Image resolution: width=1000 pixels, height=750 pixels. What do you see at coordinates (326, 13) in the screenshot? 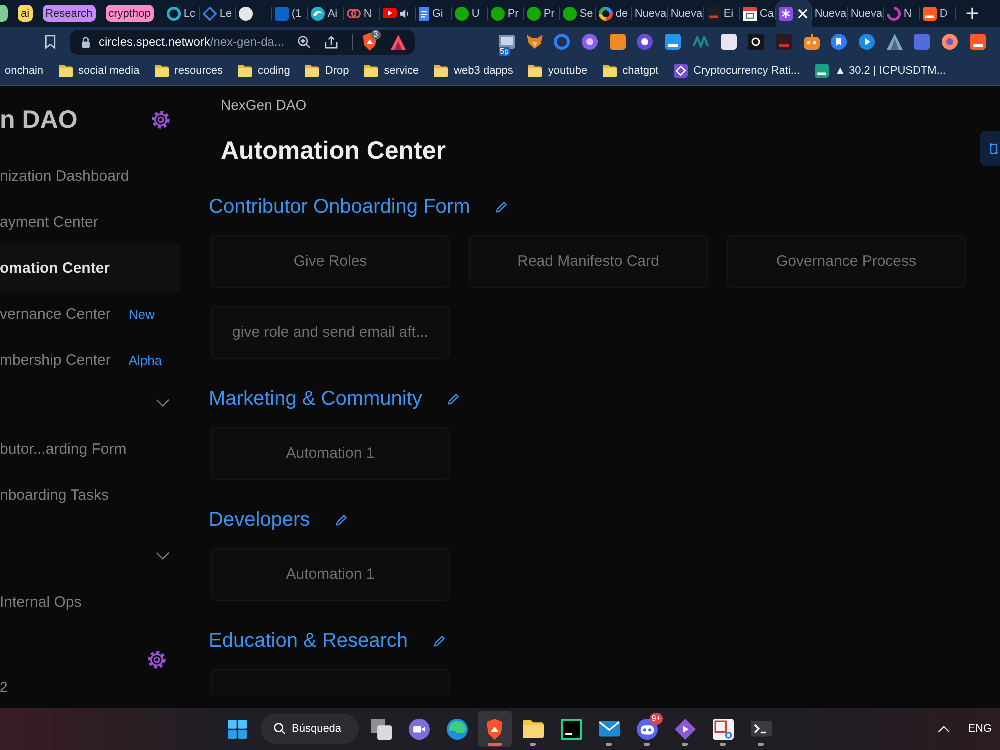
I see `browser-tab: Ai` at bounding box center [326, 13].